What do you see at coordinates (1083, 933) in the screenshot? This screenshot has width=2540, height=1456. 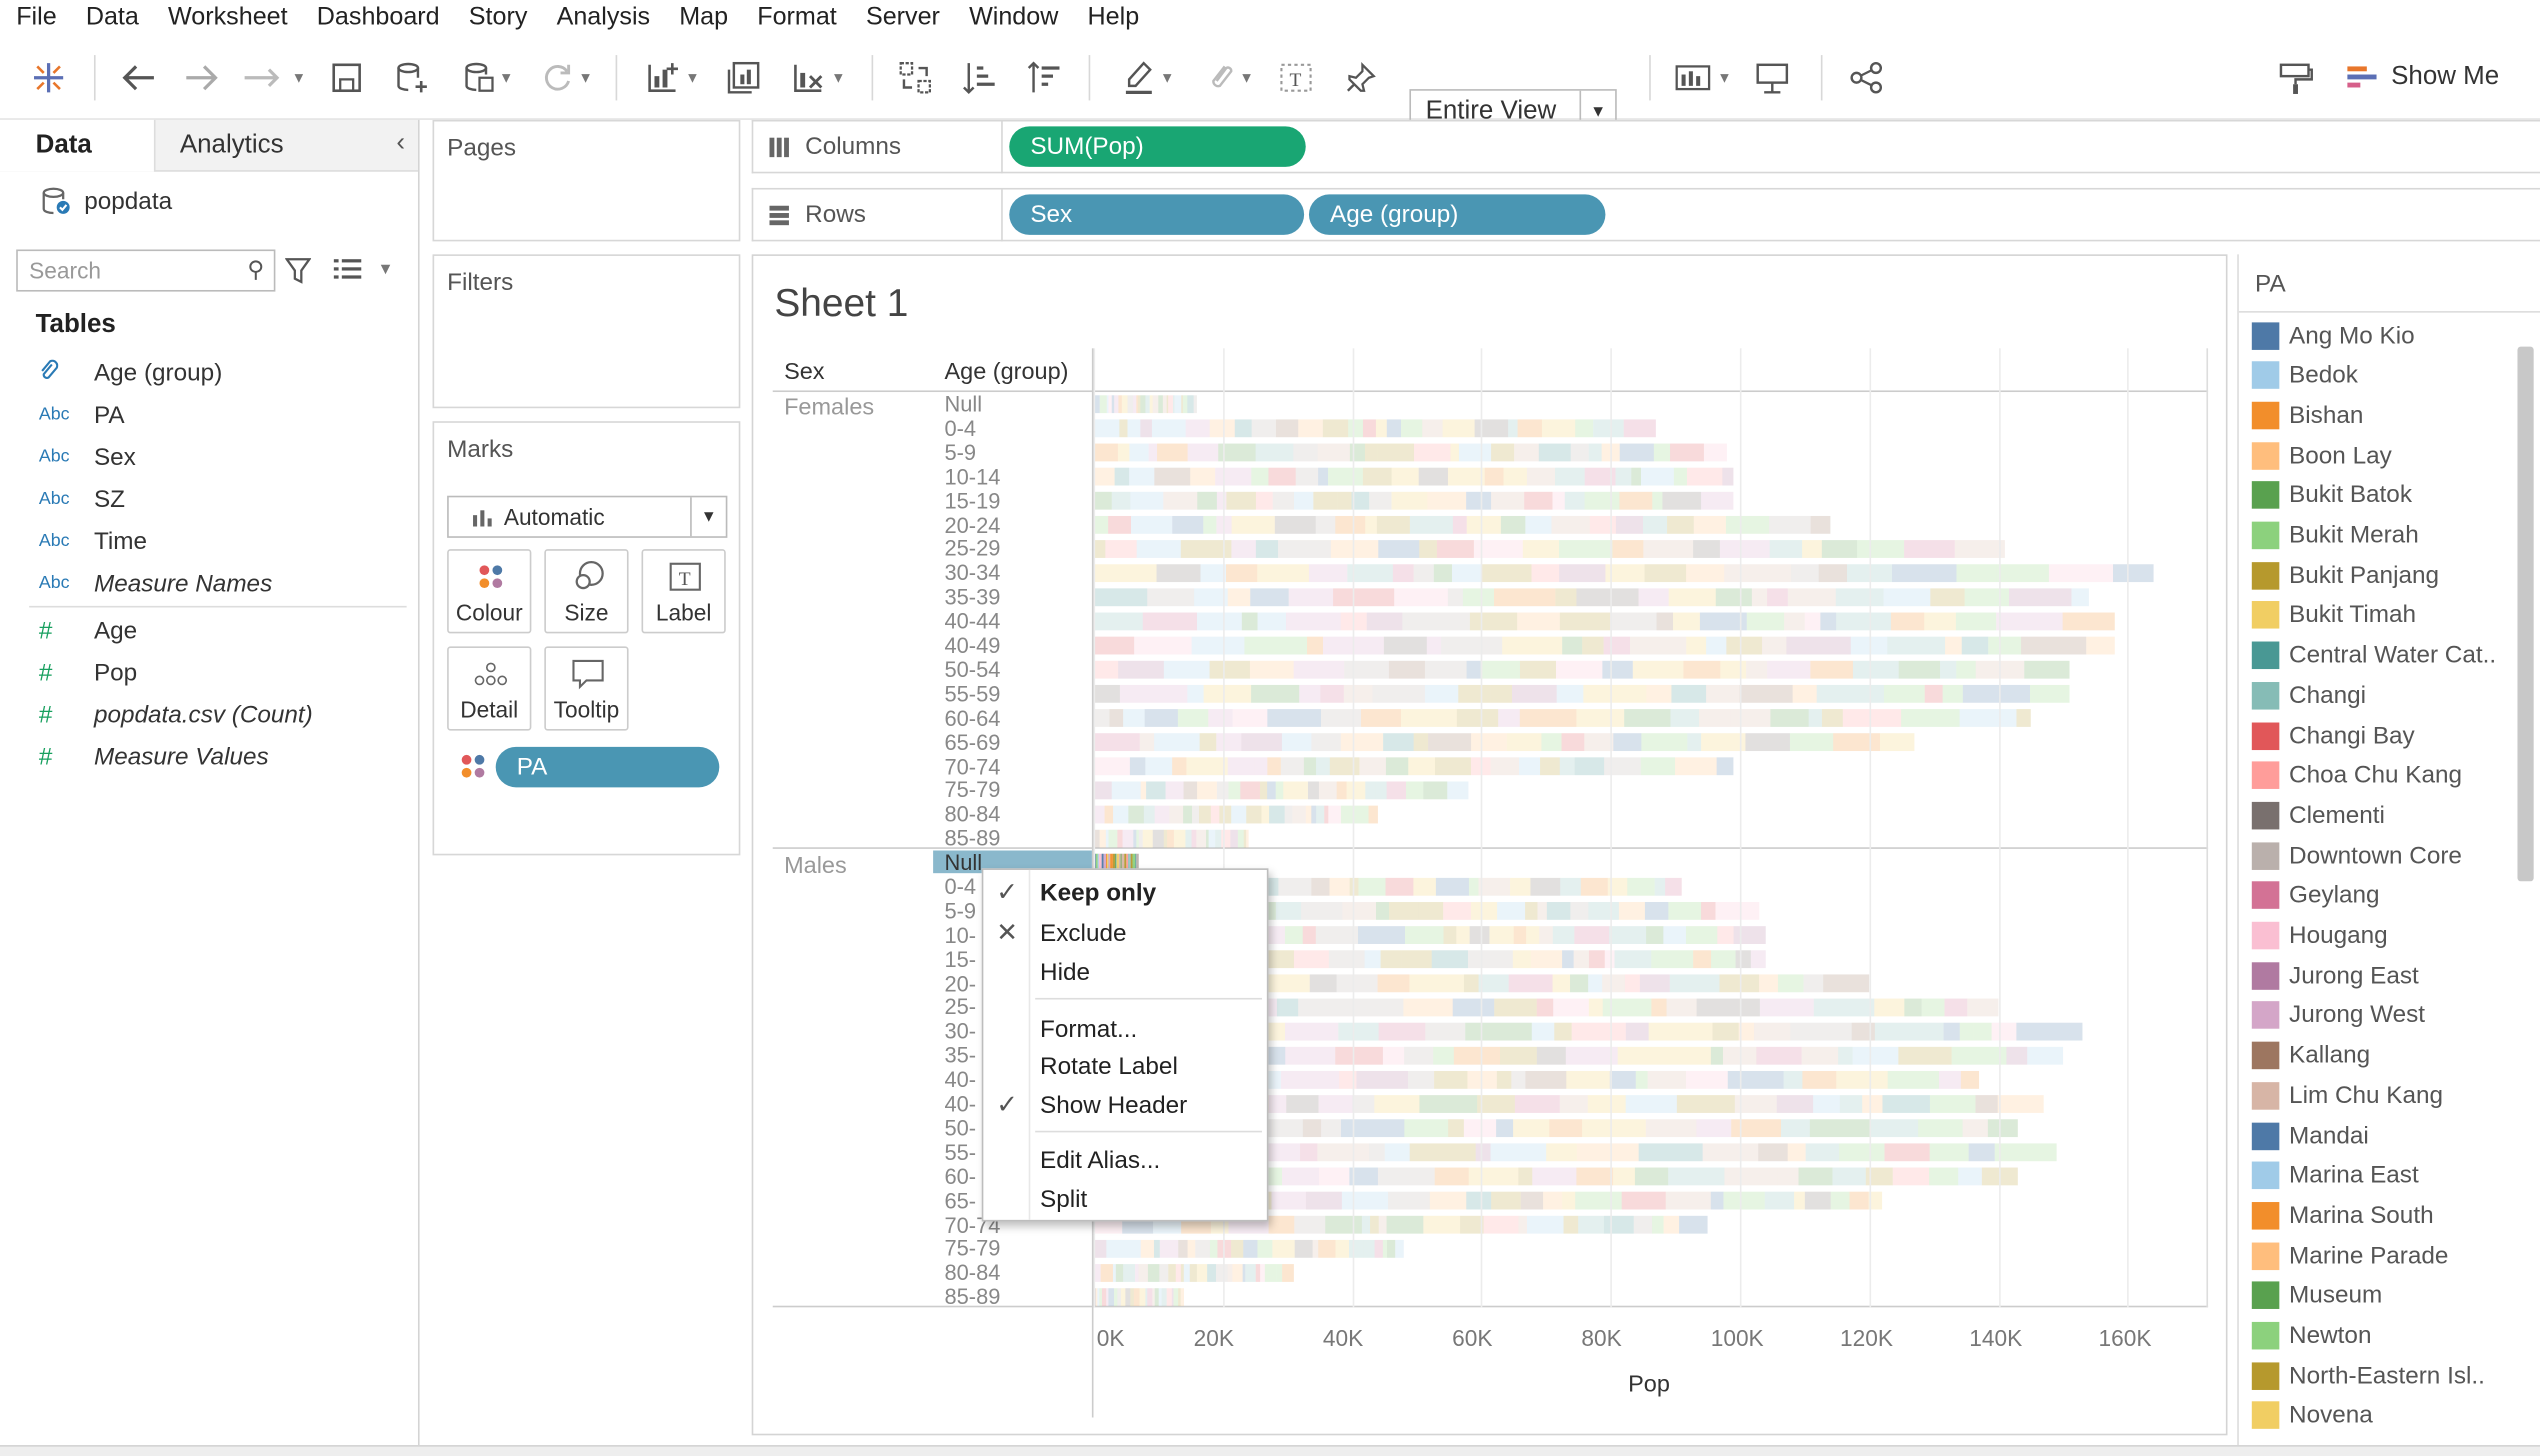 I see `menu-item-exclude: Exclude` at bounding box center [1083, 933].